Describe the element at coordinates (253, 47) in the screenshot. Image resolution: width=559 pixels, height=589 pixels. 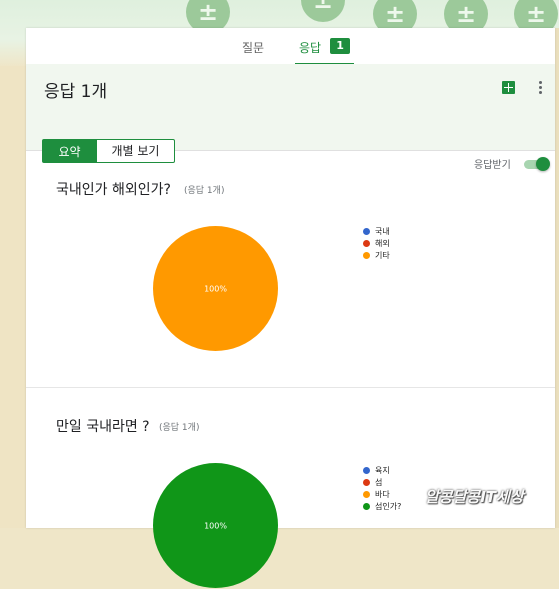
I see `tab-questions: 질문` at that location.